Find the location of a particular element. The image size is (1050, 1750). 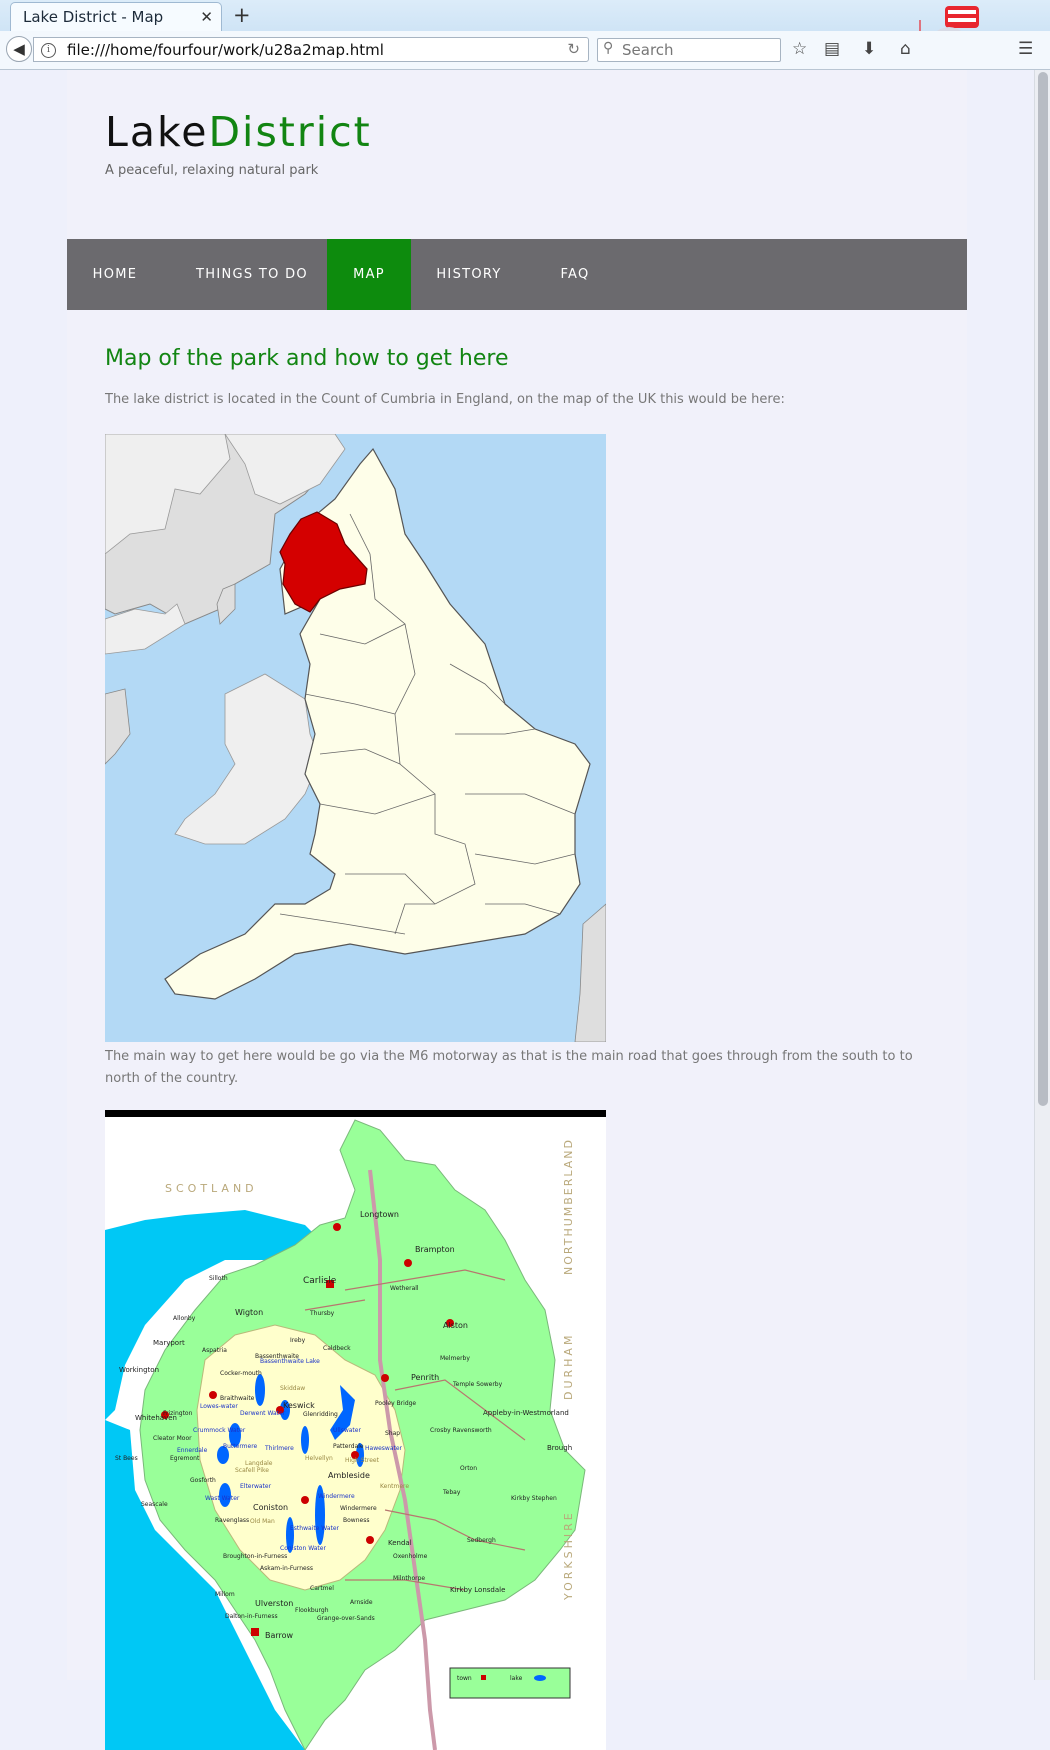

reading-list-icon: ▤ is located at coordinates (832, 49).